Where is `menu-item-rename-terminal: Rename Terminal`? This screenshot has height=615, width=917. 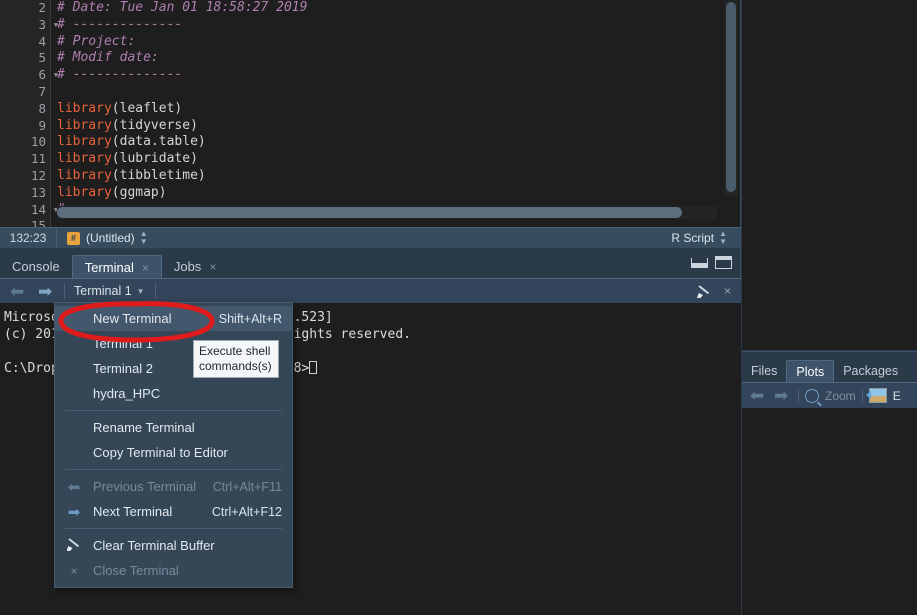
menu-item-rename-terminal: Rename Terminal is located at coordinates (173, 427).